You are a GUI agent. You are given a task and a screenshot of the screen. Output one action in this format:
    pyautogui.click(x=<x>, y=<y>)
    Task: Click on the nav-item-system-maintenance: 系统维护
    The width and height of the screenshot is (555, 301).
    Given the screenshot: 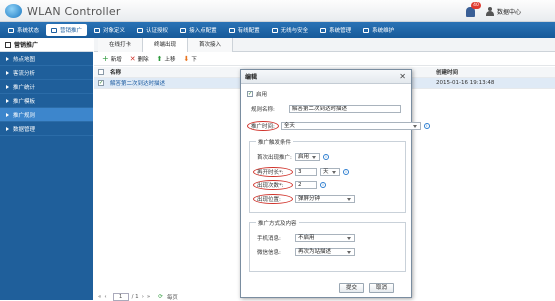 What is the action you would take?
    pyautogui.click(x=378, y=30)
    